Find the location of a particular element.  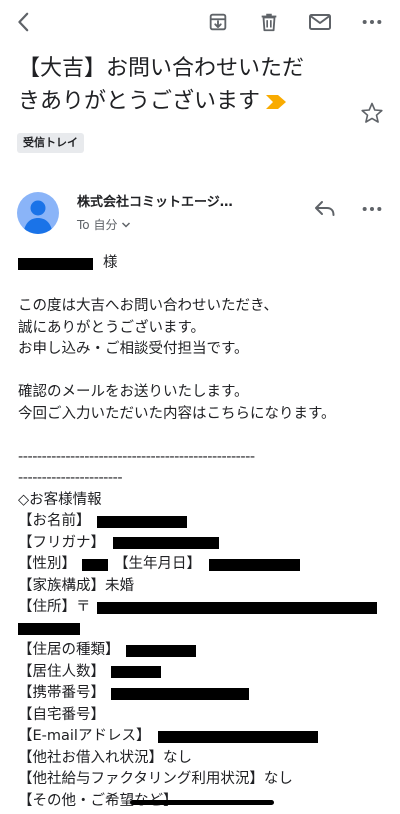

subject-line-2: きありがとうございます is located at coordinates (183, 102).